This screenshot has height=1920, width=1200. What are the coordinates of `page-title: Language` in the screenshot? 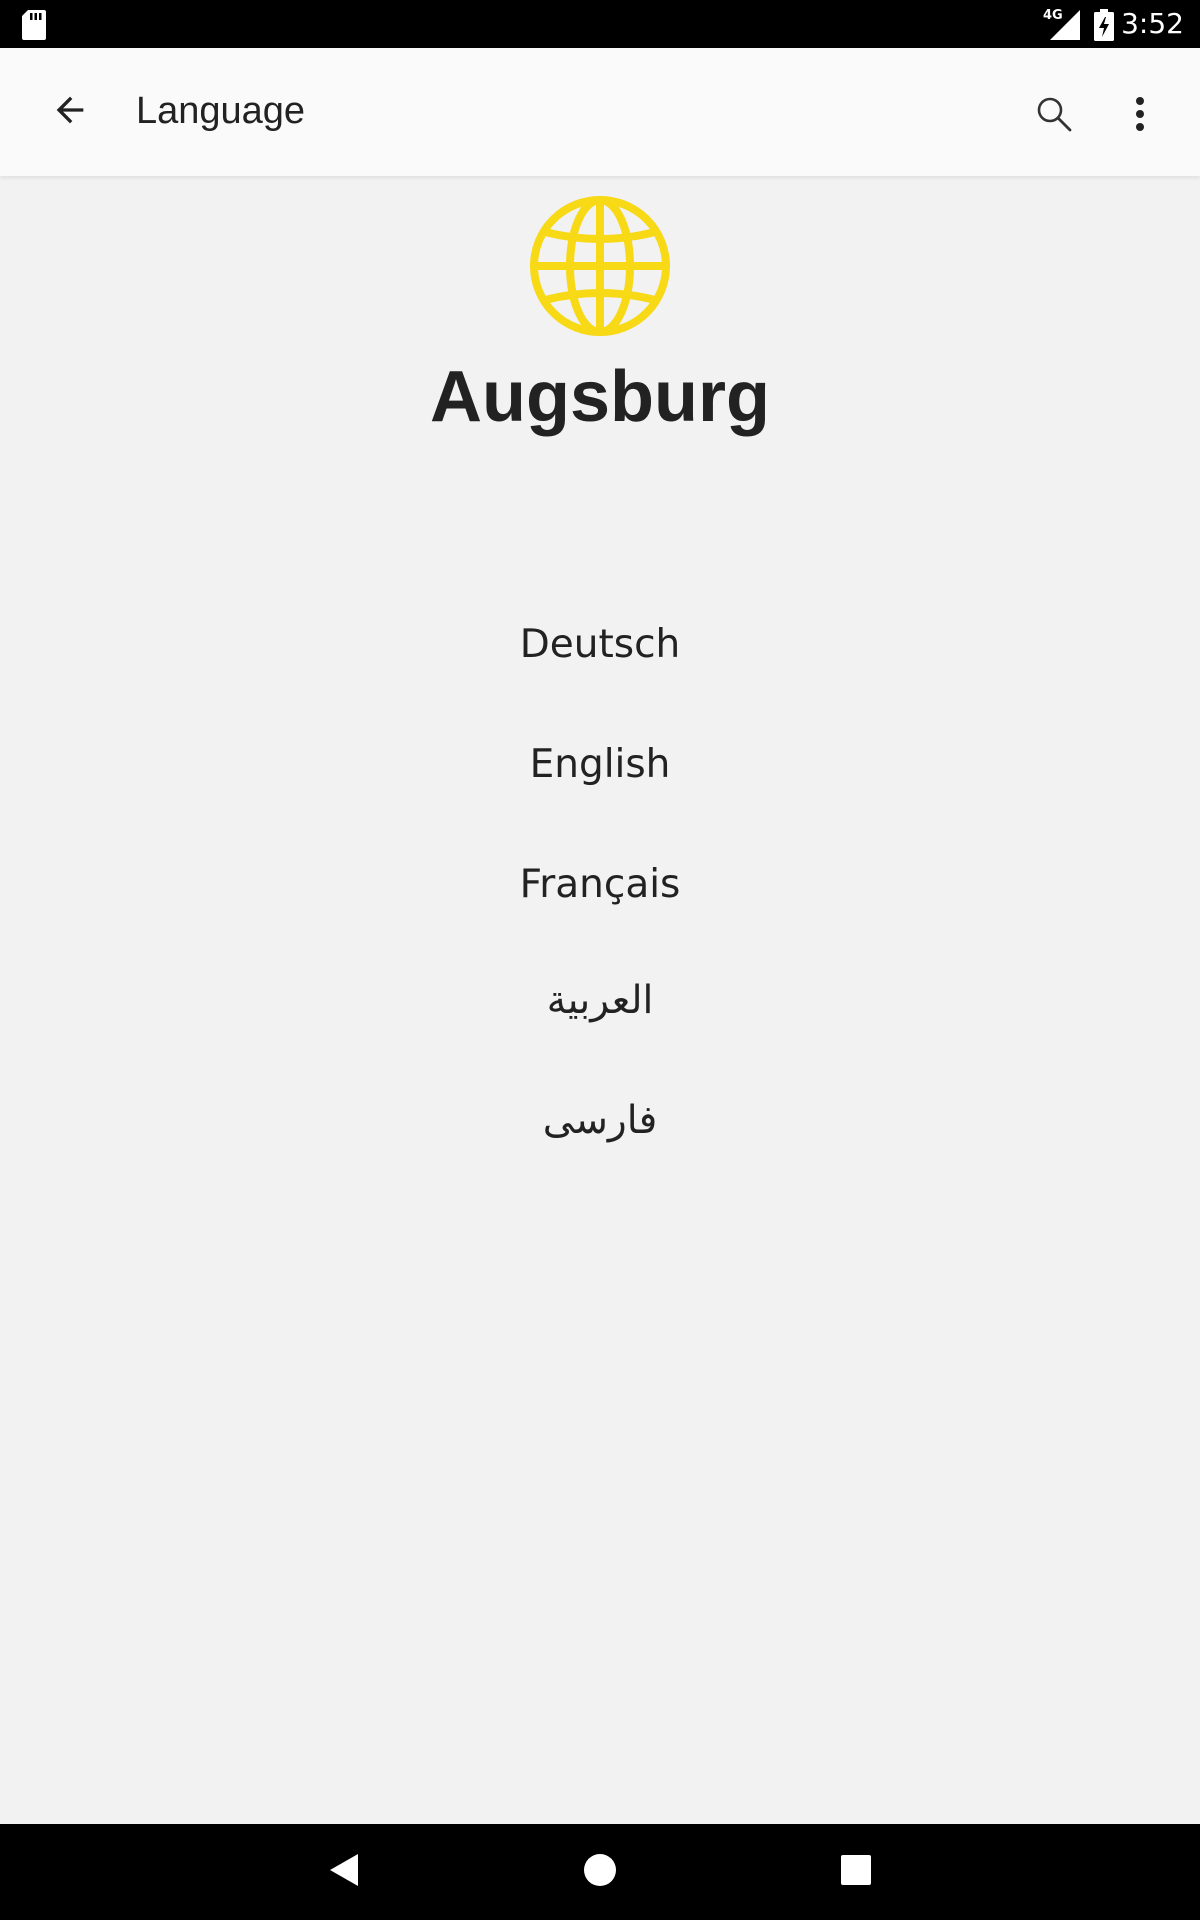 It's located at (221, 111).